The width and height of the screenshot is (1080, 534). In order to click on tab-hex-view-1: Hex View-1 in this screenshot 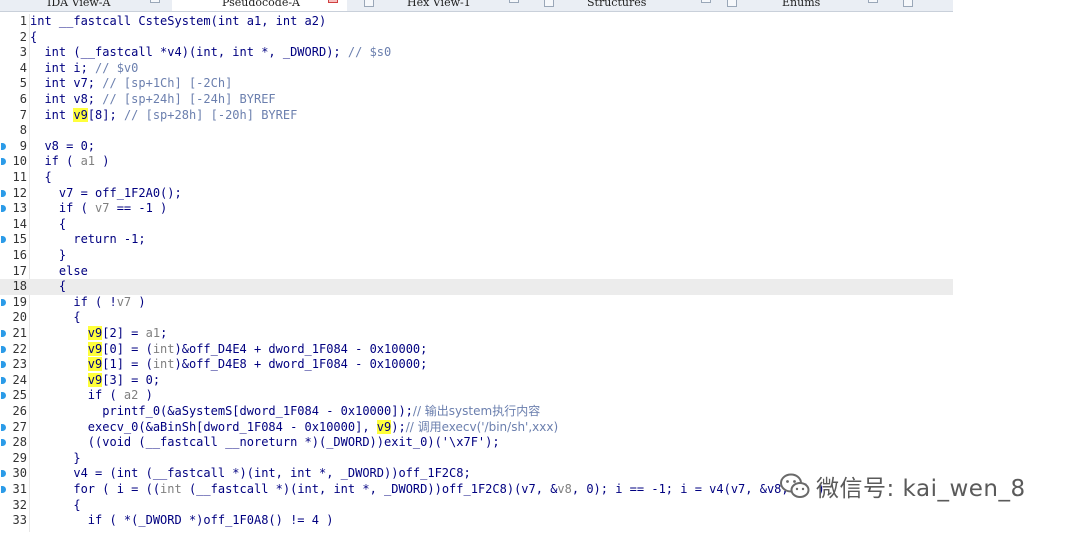, I will do `click(452, 5)`.